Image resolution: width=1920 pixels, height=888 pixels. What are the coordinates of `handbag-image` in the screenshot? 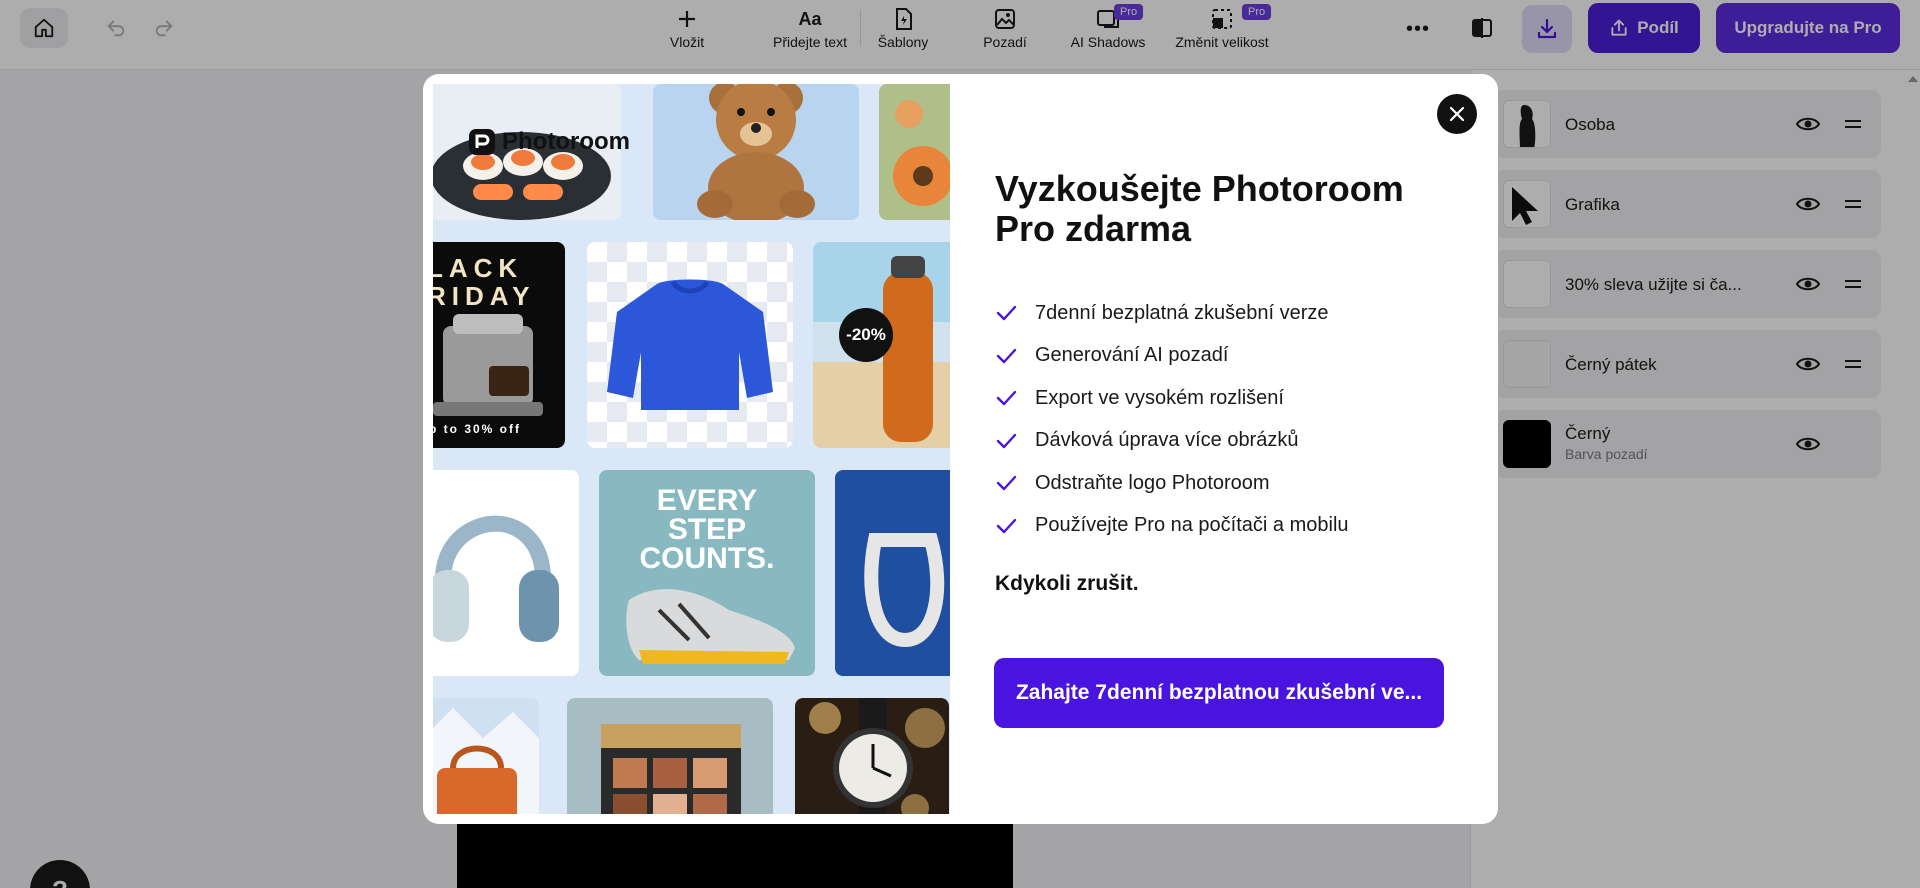 It's located at (486, 756).